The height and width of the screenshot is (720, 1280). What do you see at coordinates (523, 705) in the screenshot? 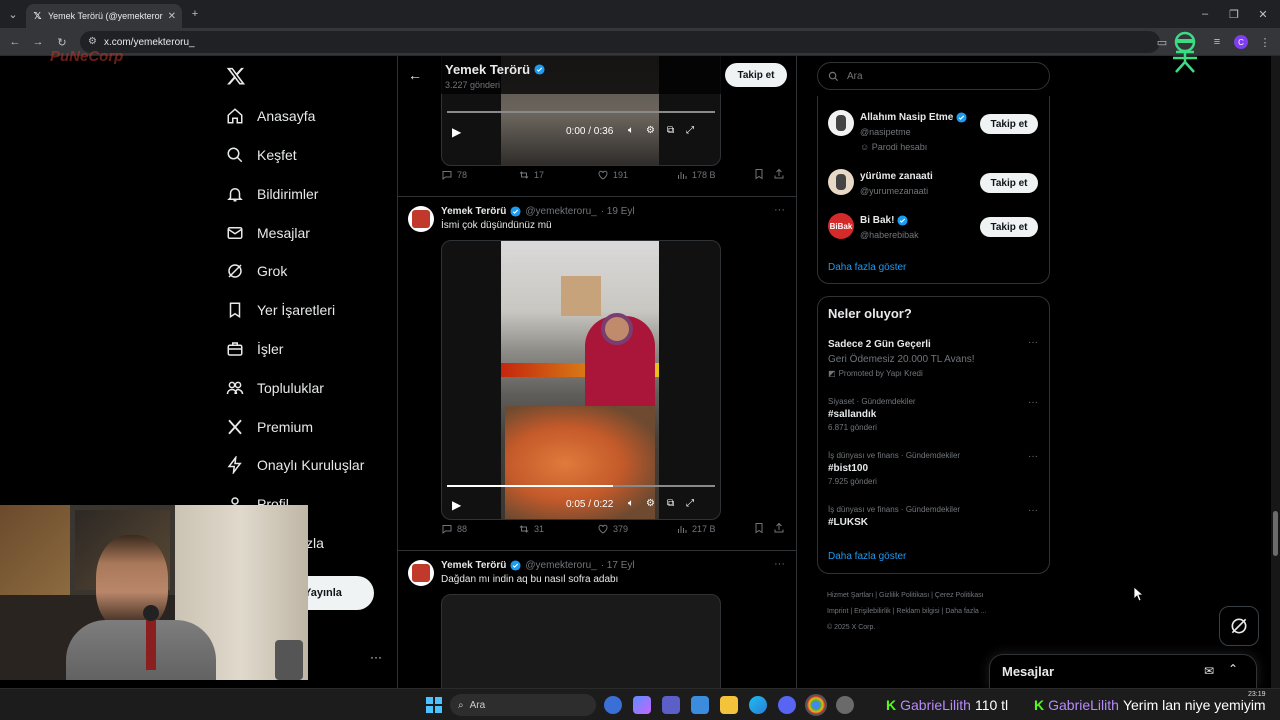
I see `taskbar-search: ⌕ Ara` at bounding box center [523, 705].